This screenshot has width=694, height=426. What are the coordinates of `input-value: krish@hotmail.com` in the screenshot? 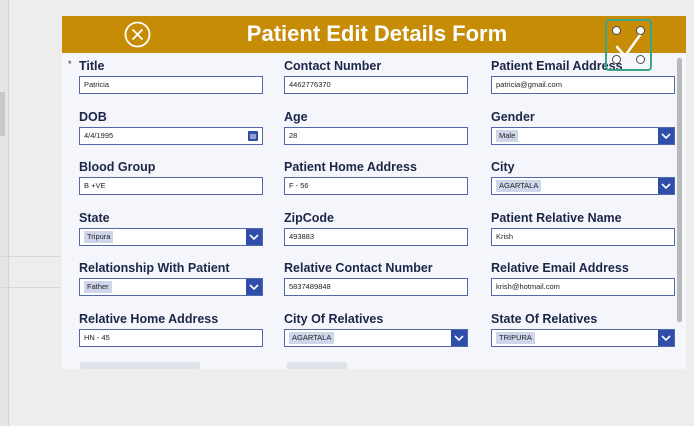 It's located at (528, 286).